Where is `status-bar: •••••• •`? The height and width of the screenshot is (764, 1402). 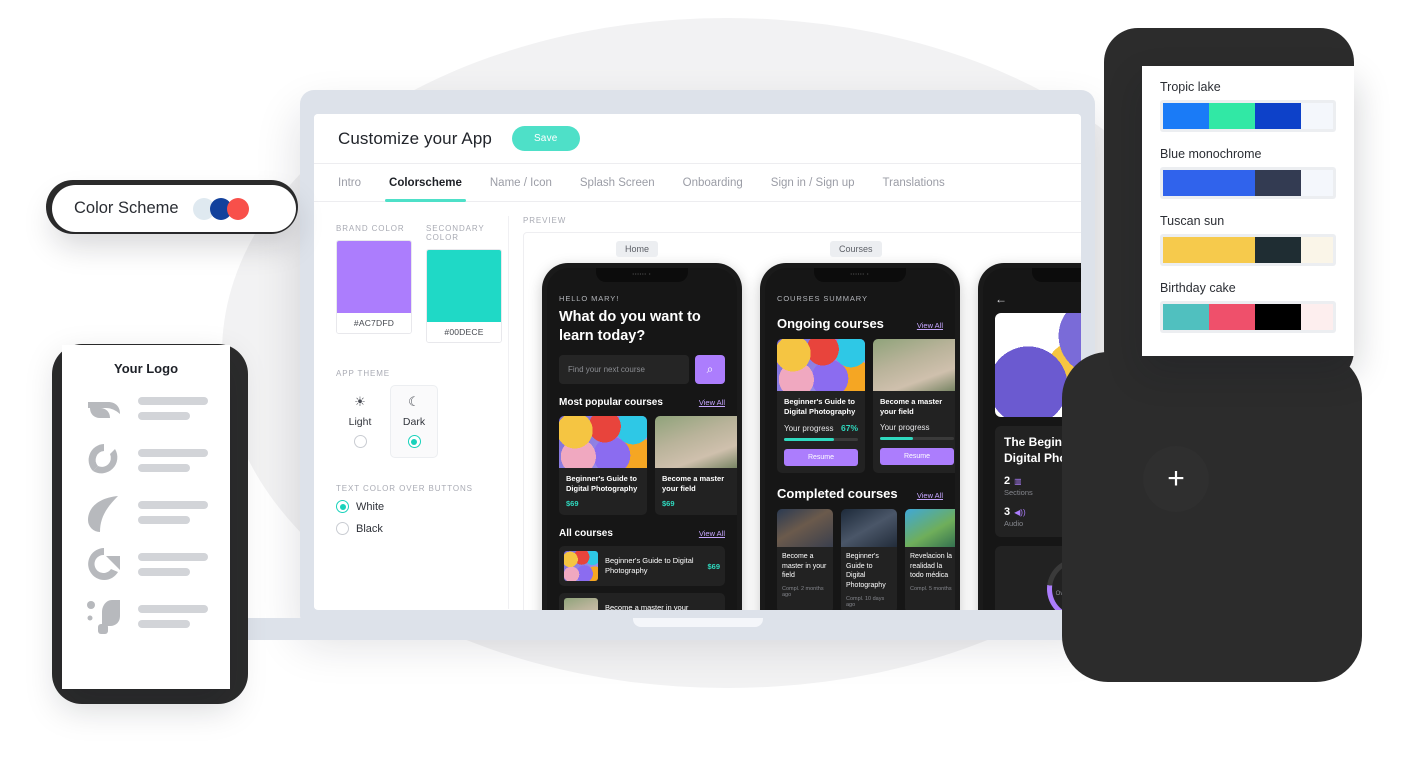
status-bar: •••••• • is located at coordinates (860, 273).